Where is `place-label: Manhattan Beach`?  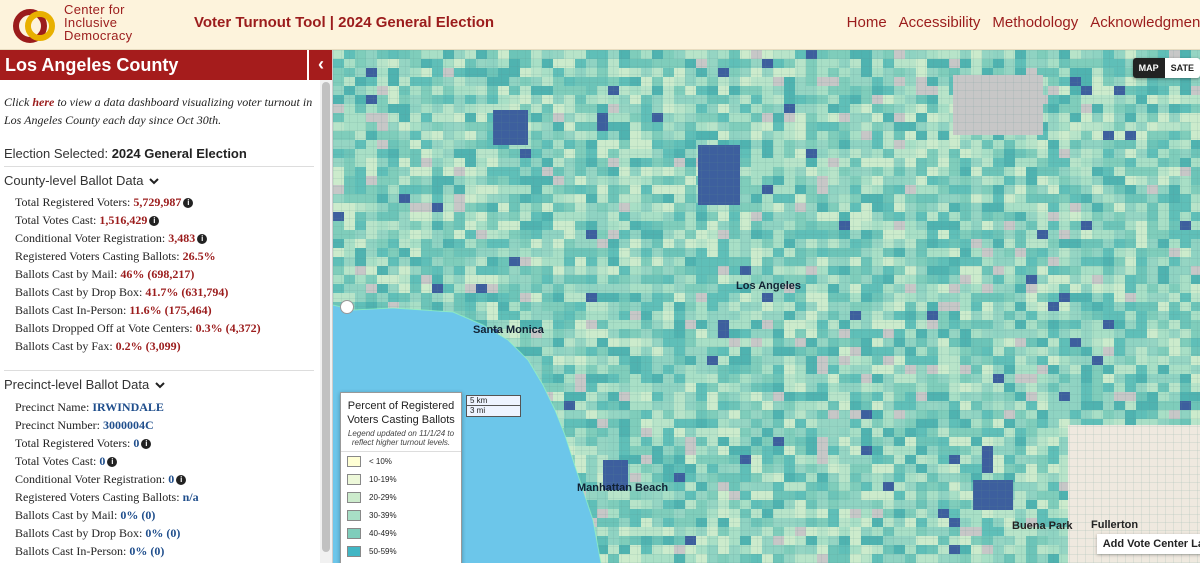 place-label: Manhattan Beach is located at coordinates (623, 488).